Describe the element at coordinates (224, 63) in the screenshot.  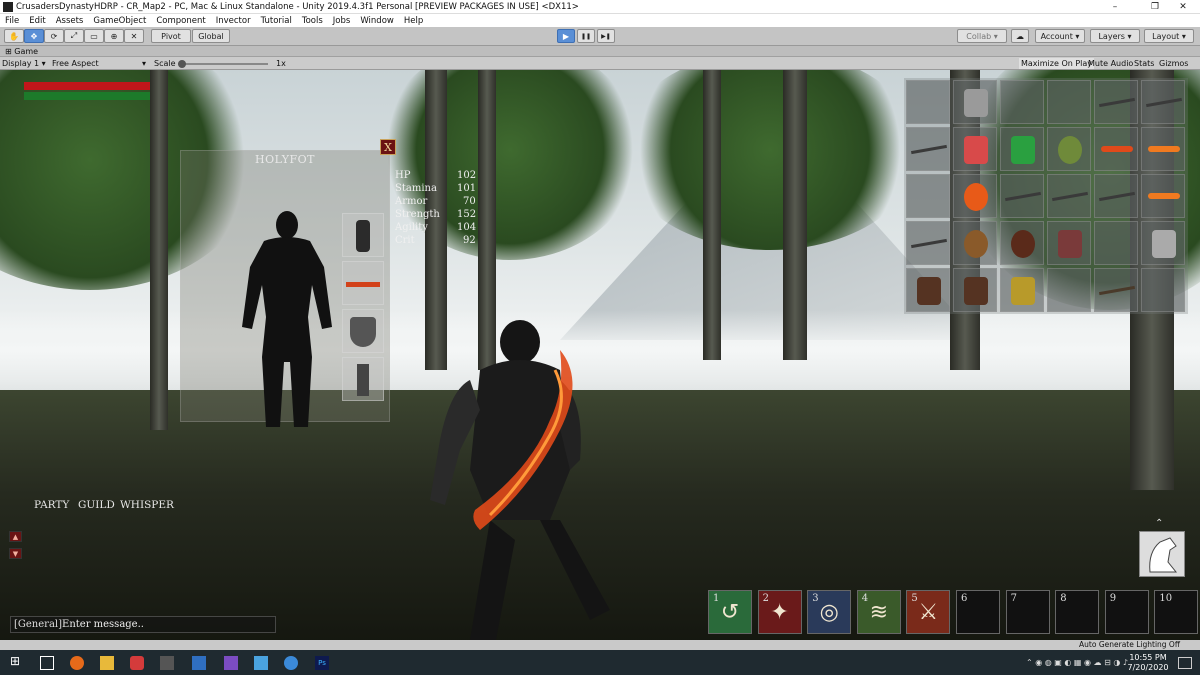
I see `scale-slider` at that location.